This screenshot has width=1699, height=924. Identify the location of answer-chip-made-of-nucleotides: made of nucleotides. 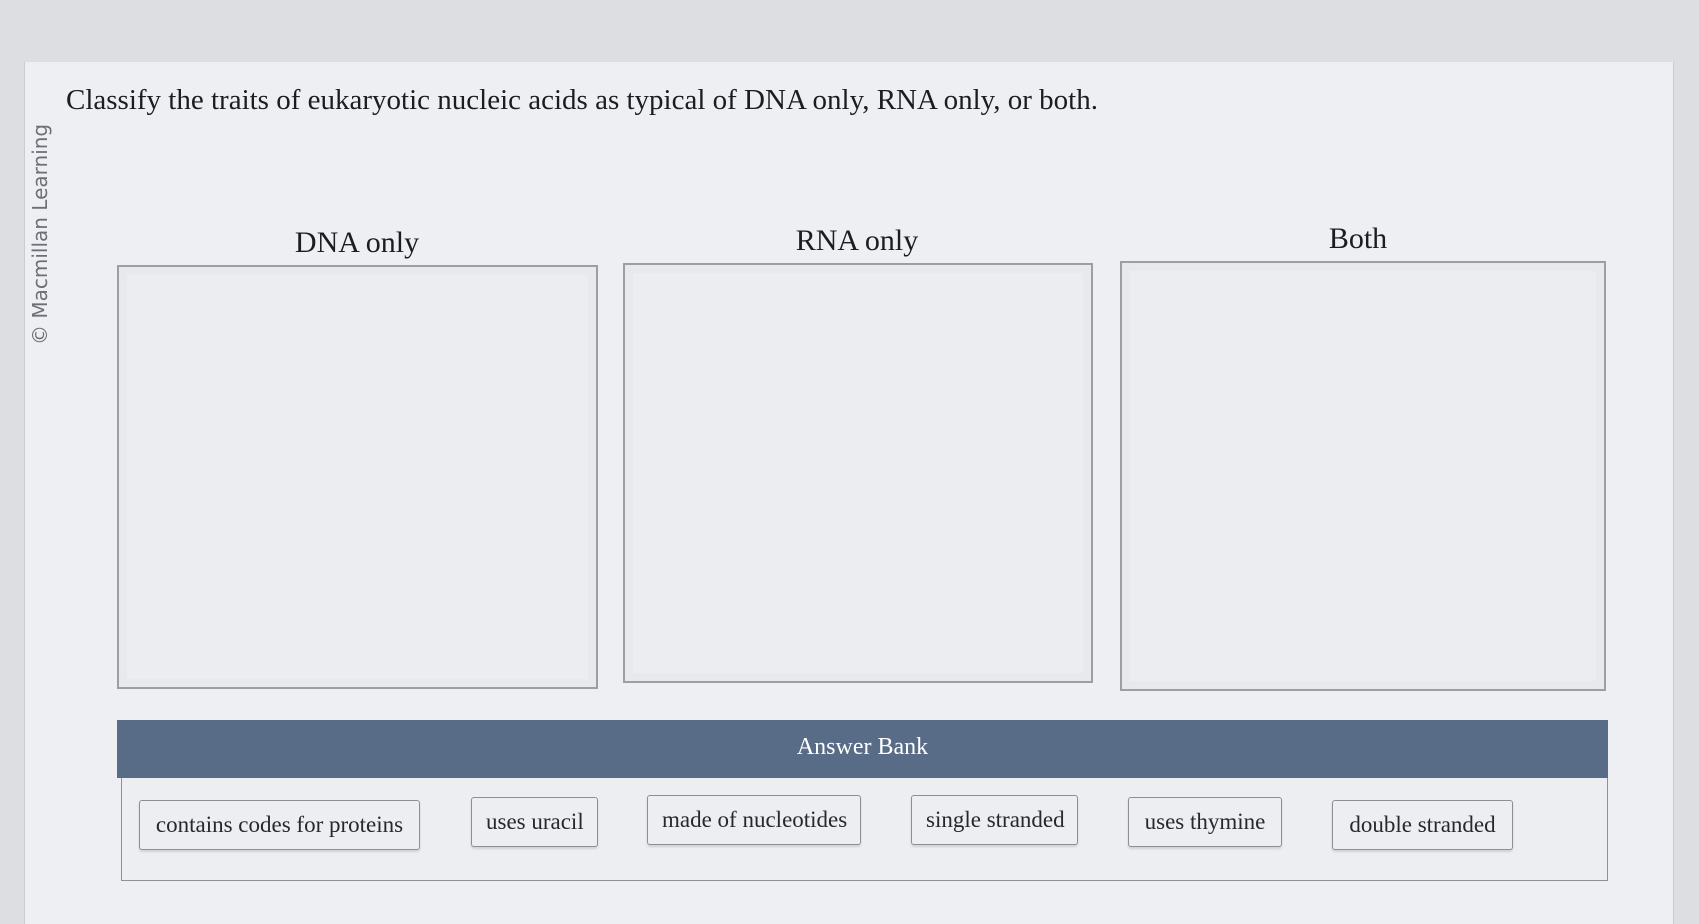
(754, 820).